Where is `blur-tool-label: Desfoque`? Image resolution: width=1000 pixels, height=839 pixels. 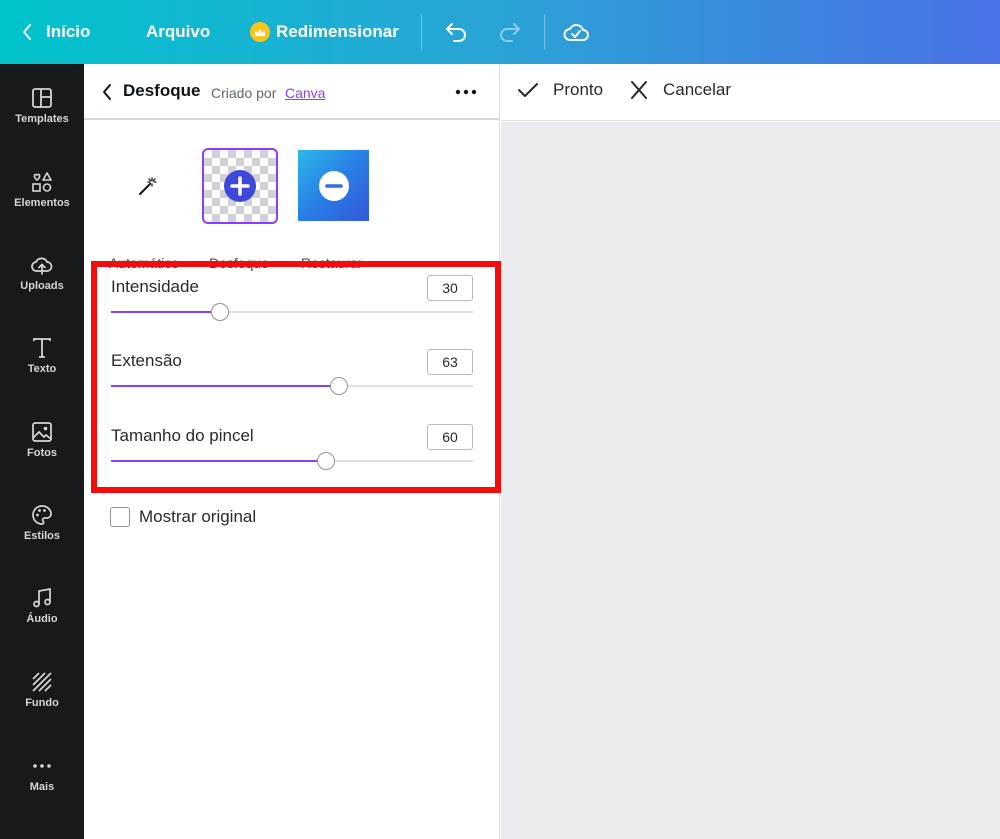
blur-tool-label: Desfoque is located at coordinates (239, 263).